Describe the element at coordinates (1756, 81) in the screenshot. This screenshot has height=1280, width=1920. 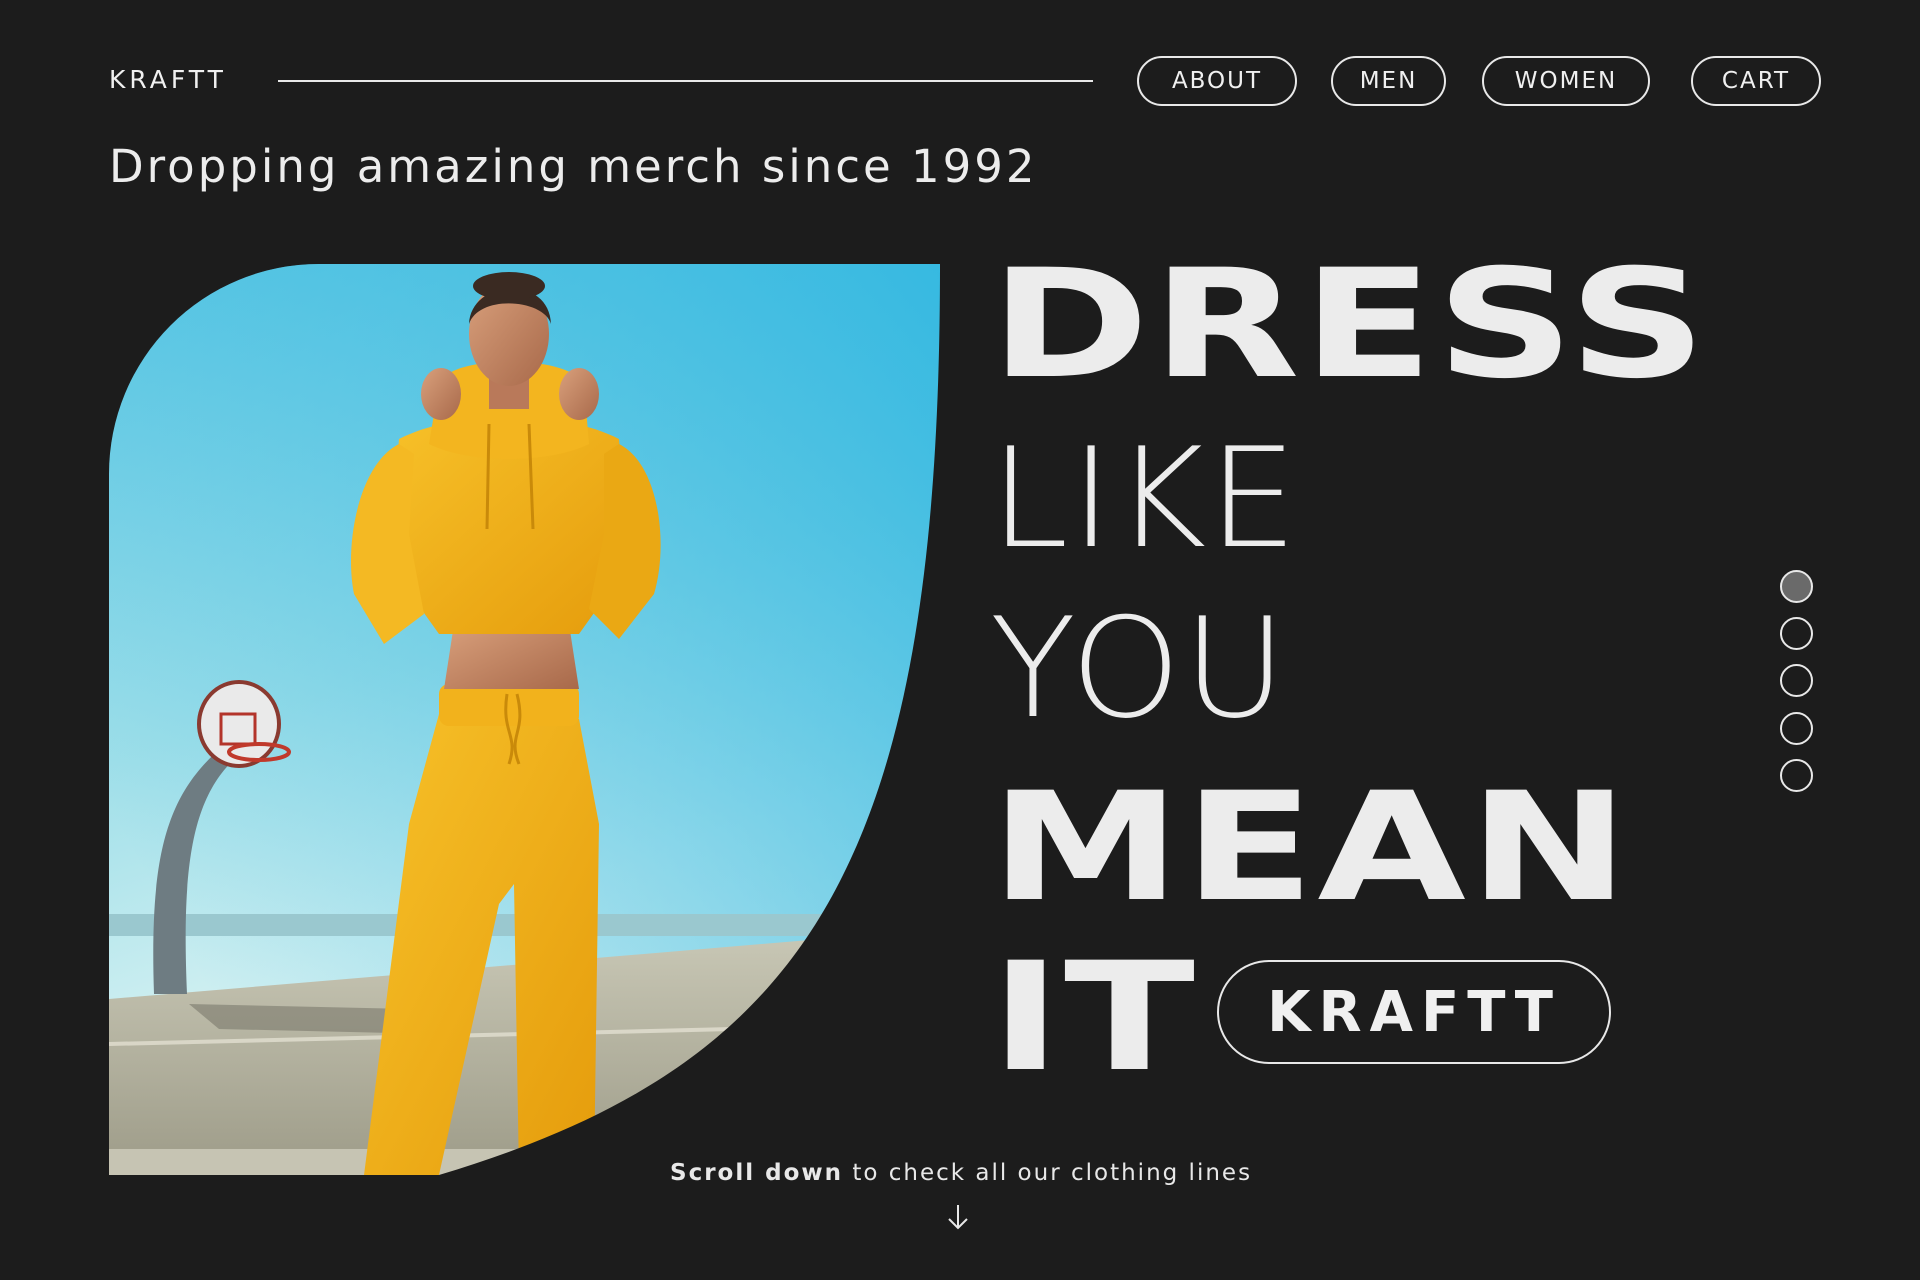
I see `nav-cart-button: CART` at that location.